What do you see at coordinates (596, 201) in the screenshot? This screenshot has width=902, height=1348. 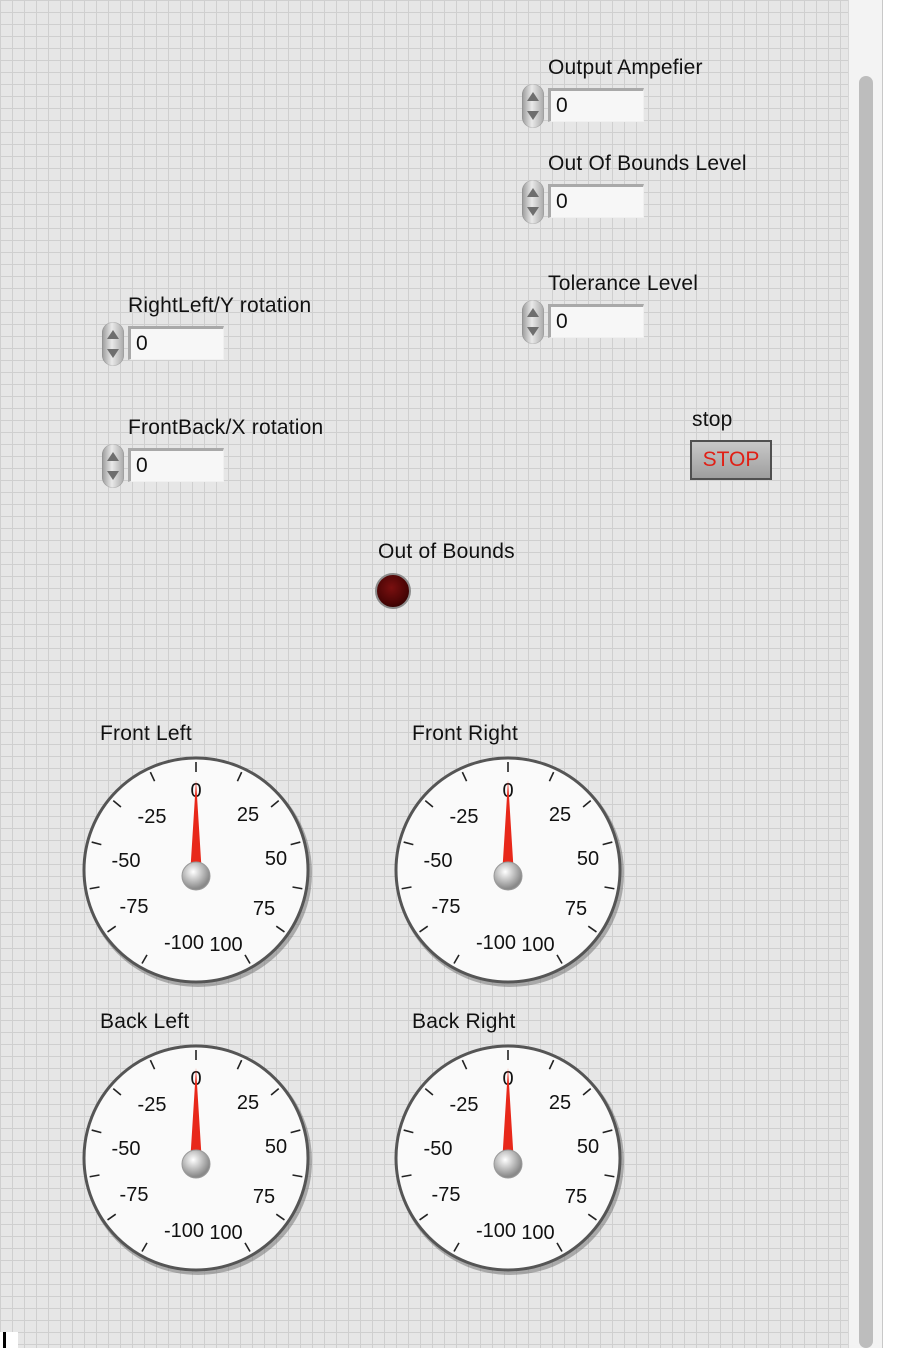 I see `out-of-bounds-level-field: 0` at bounding box center [596, 201].